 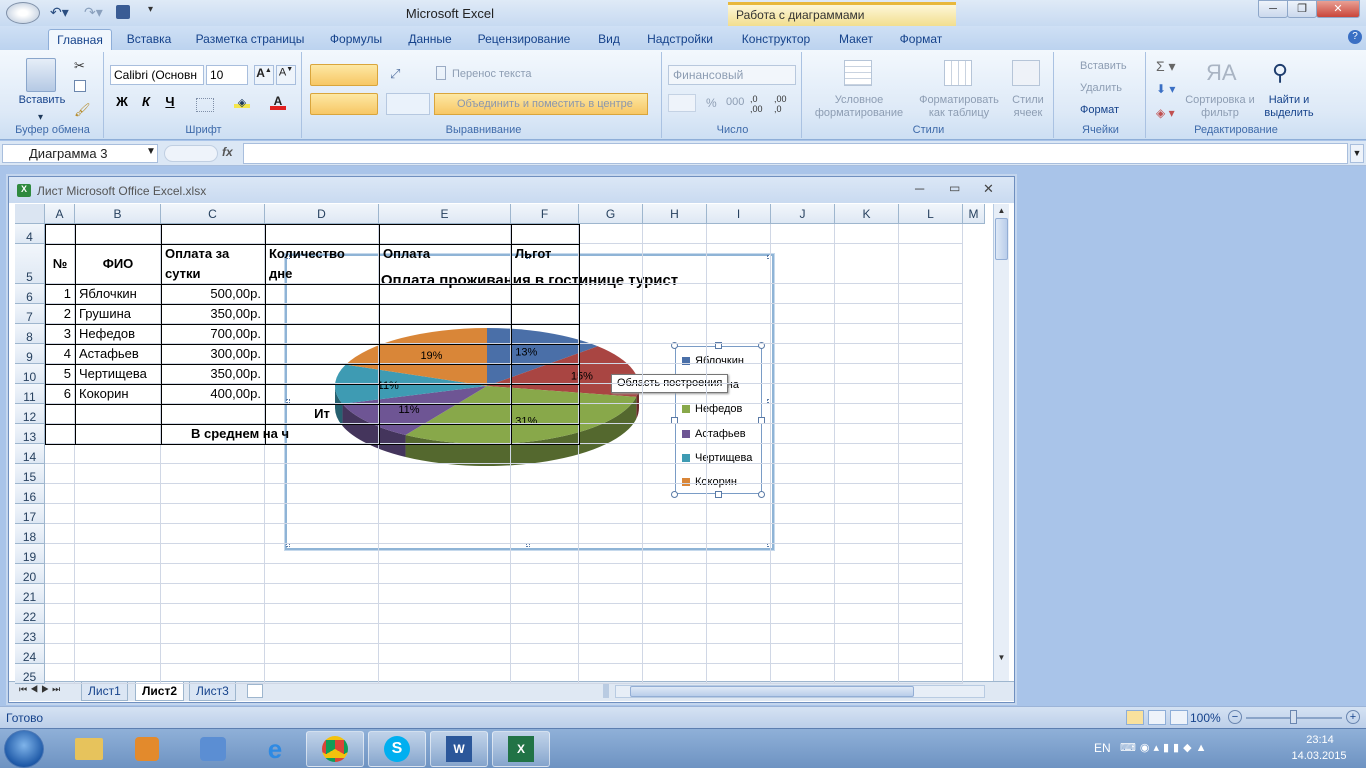 What do you see at coordinates (408, 104) in the screenshot?
I see `indent-buttons` at bounding box center [408, 104].